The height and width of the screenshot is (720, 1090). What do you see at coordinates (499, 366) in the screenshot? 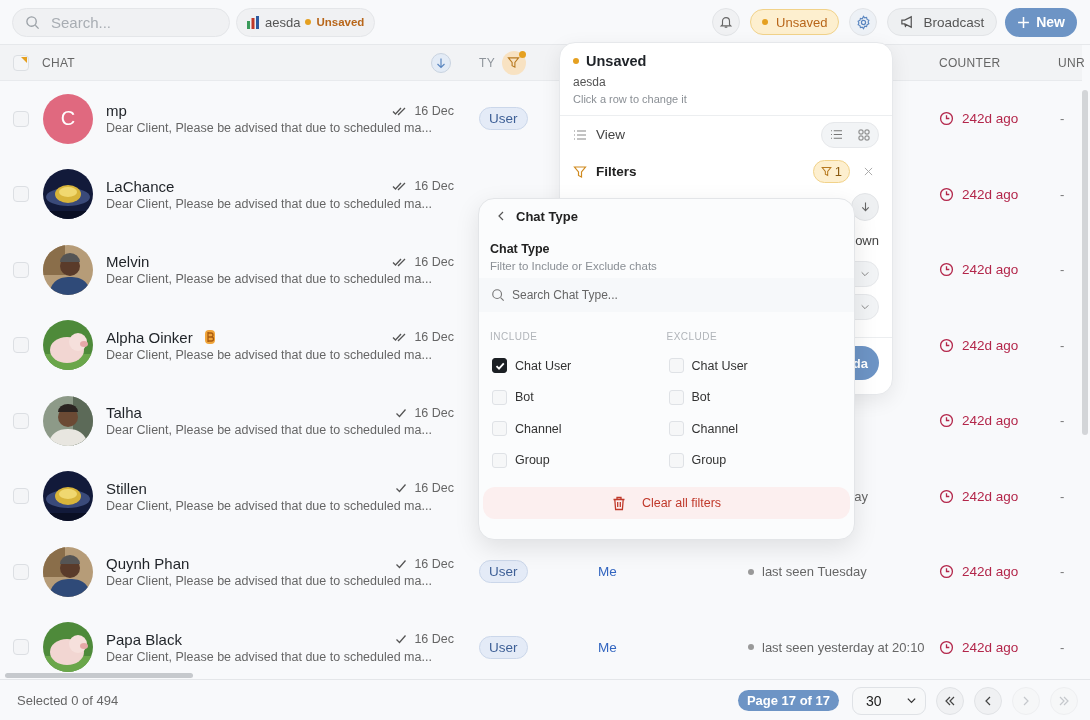
I see `checkbox` at bounding box center [499, 366].